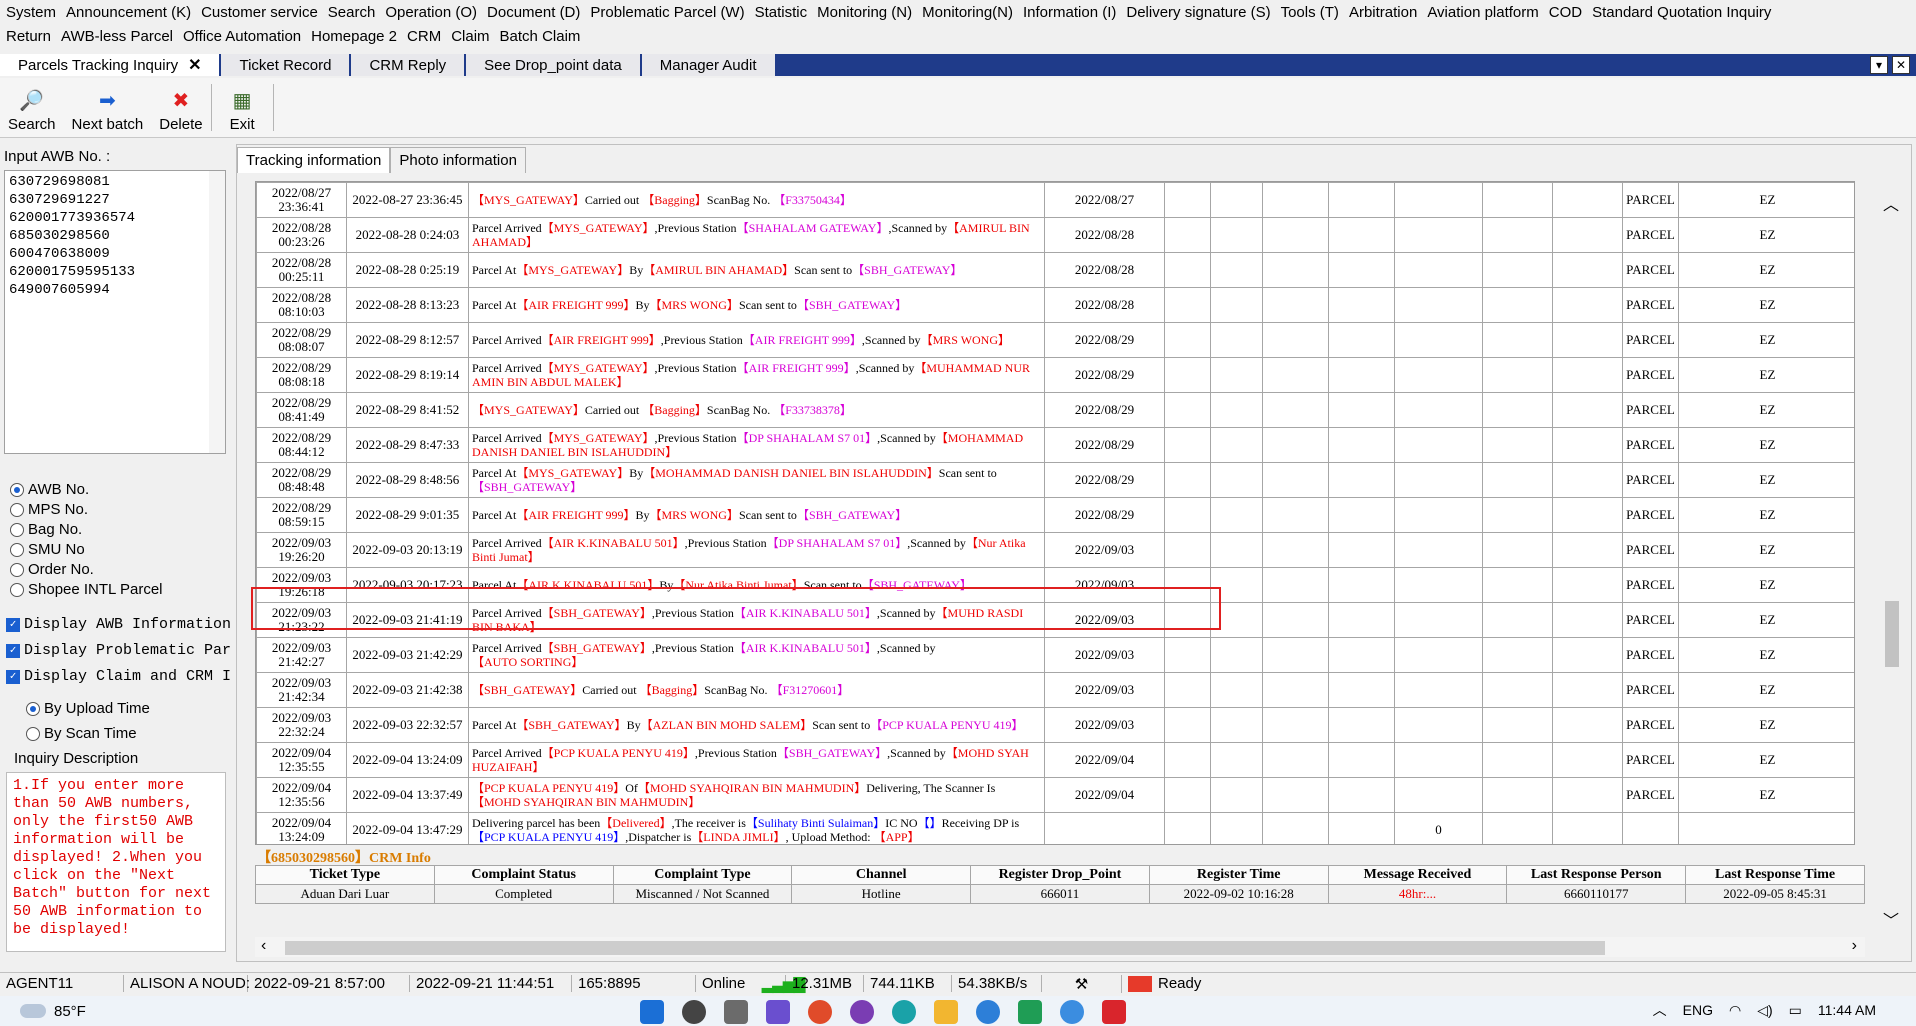  Describe the element at coordinates (429, 36) in the screenshot. I see `menu-item: CRM` at that location.